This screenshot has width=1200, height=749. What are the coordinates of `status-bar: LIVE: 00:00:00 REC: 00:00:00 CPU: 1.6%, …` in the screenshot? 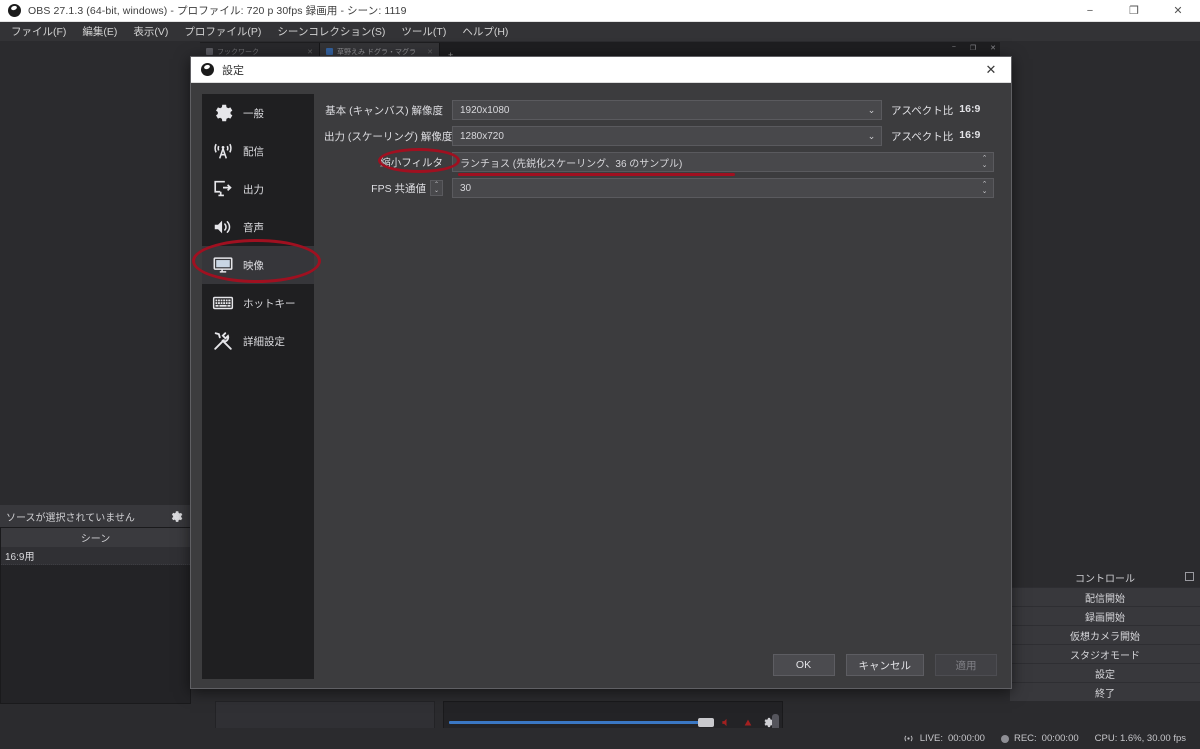 It's located at (600, 738).